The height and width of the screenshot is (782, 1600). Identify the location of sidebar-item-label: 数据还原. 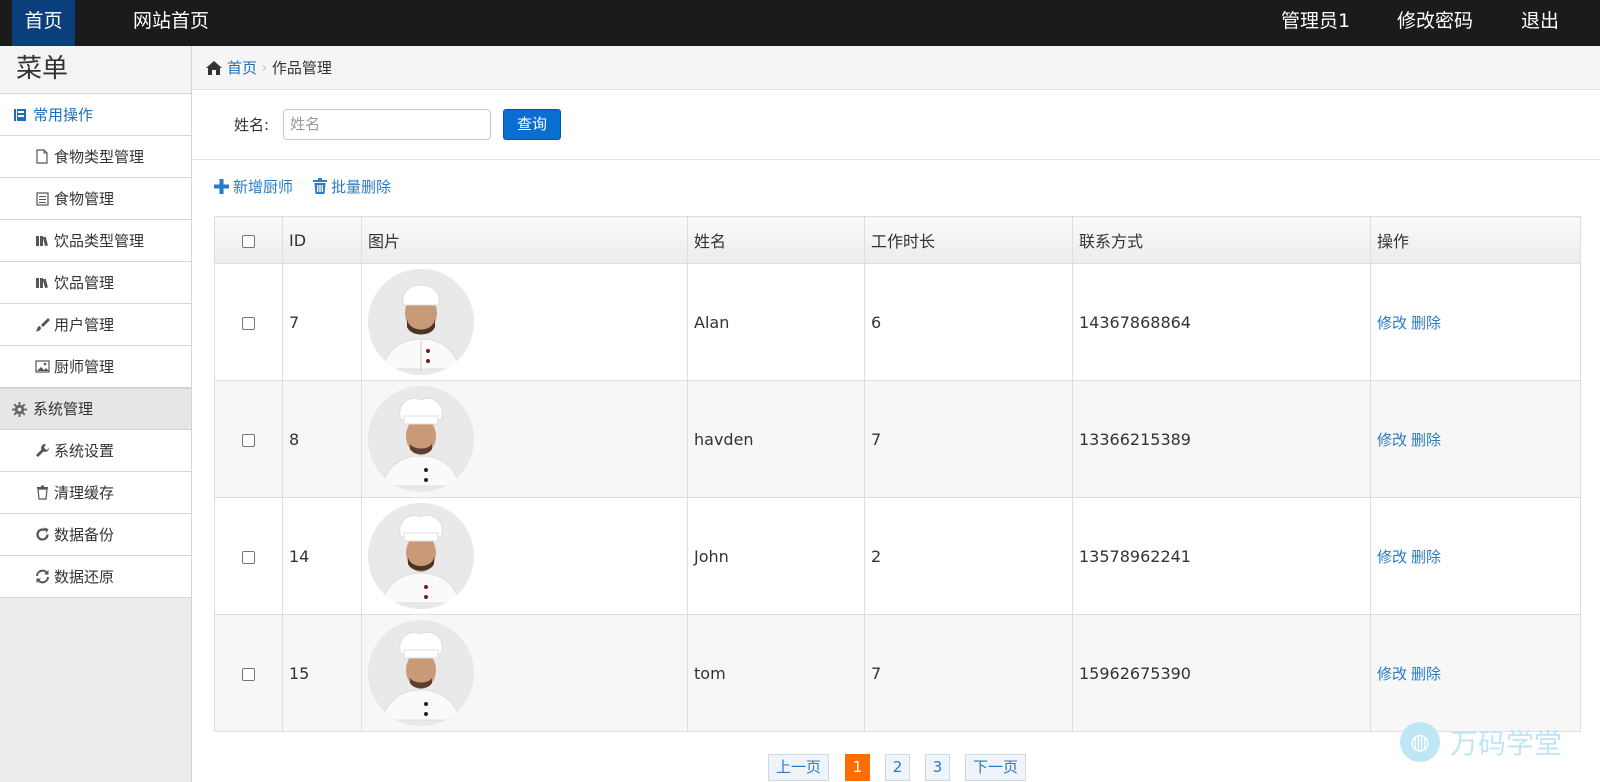
(84, 577).